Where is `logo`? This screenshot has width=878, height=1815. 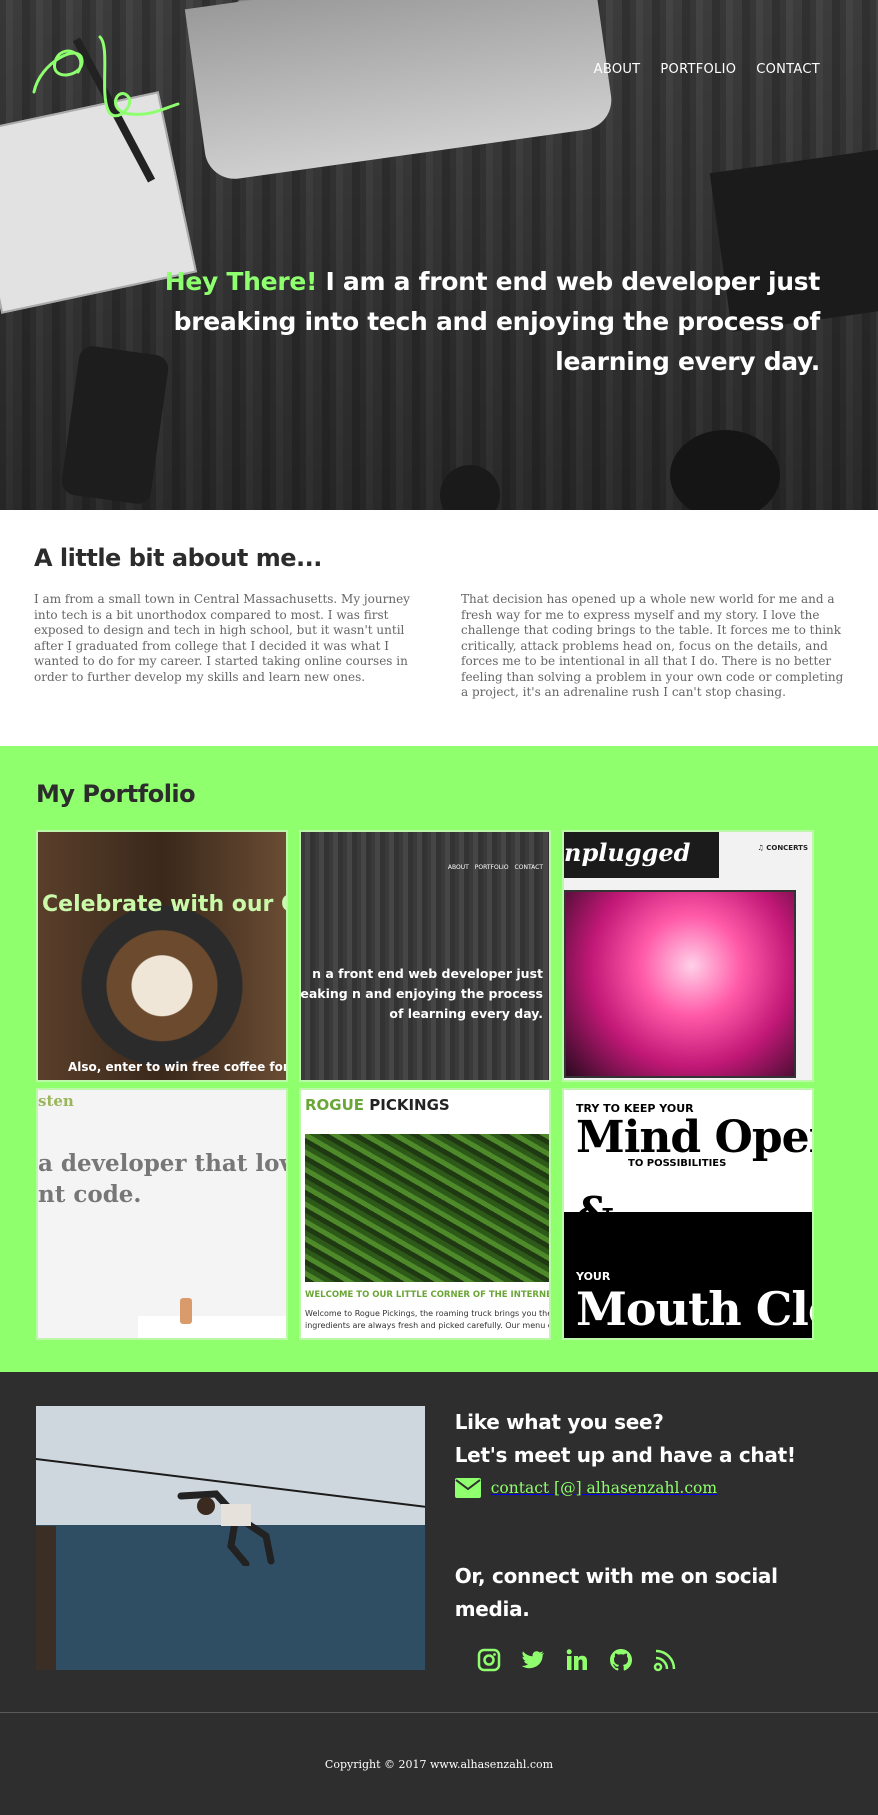
logo is located at coordinates (105, 84).